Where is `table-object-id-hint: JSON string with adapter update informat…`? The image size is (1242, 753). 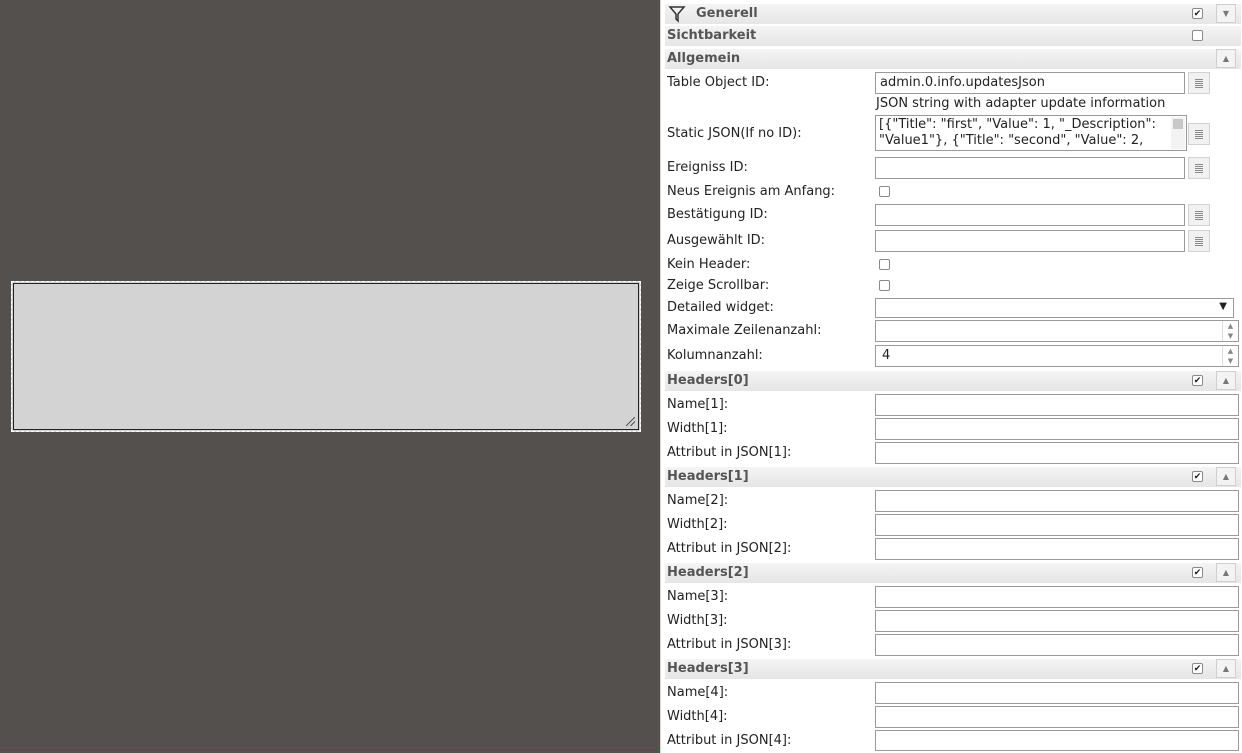
table-object-id-hint: JSON string with adapter update informat… is located at coordinates (1021, 103).